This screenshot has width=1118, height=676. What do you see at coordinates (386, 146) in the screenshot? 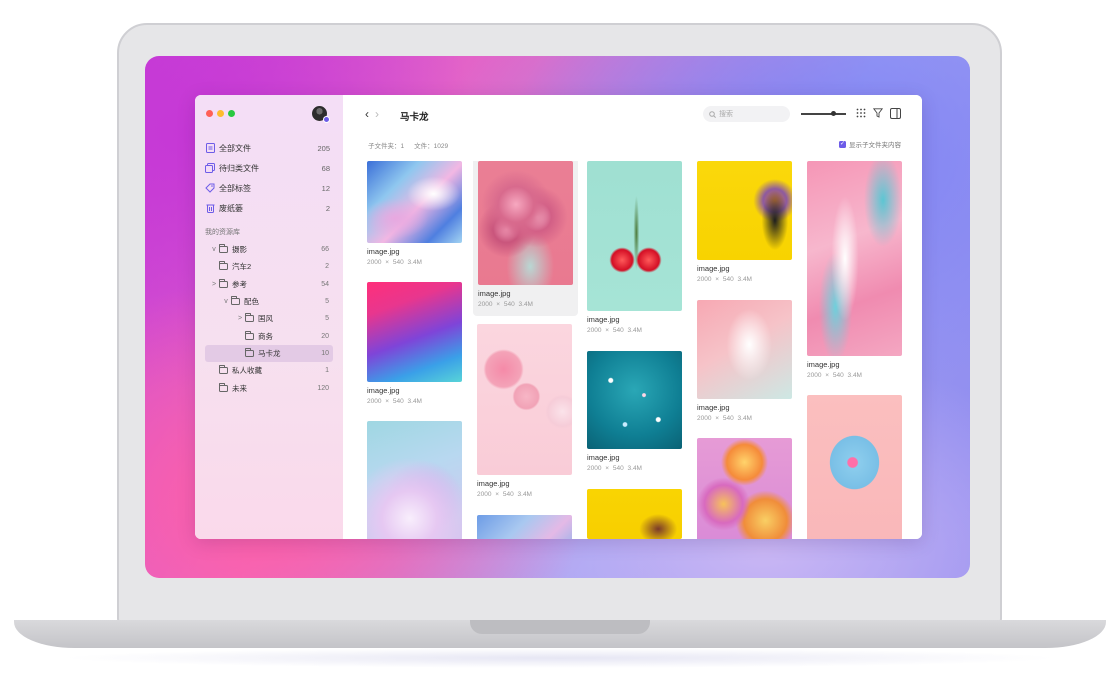
I see `subfolder-count: 子文件夹：1` at bounding box center [386, 146].